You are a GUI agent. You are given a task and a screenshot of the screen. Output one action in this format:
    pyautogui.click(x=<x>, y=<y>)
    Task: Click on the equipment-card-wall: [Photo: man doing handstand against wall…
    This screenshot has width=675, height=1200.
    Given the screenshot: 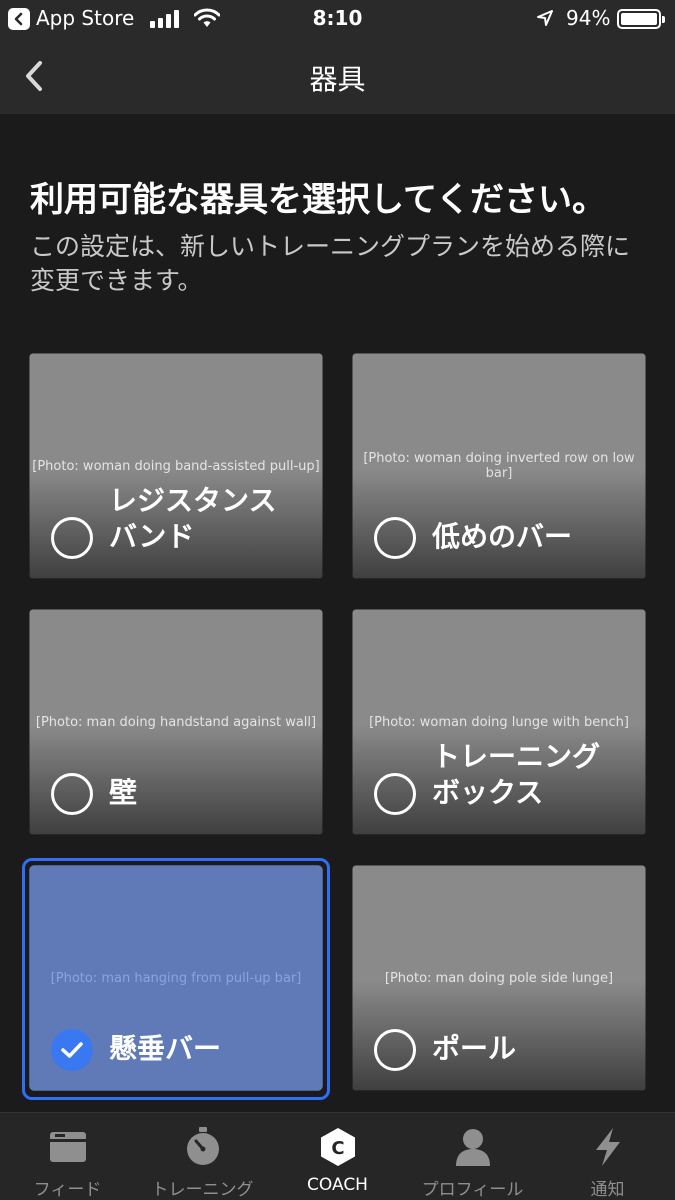 What is the action you would take?
    pyautogui.click(x=176, y=722)
    